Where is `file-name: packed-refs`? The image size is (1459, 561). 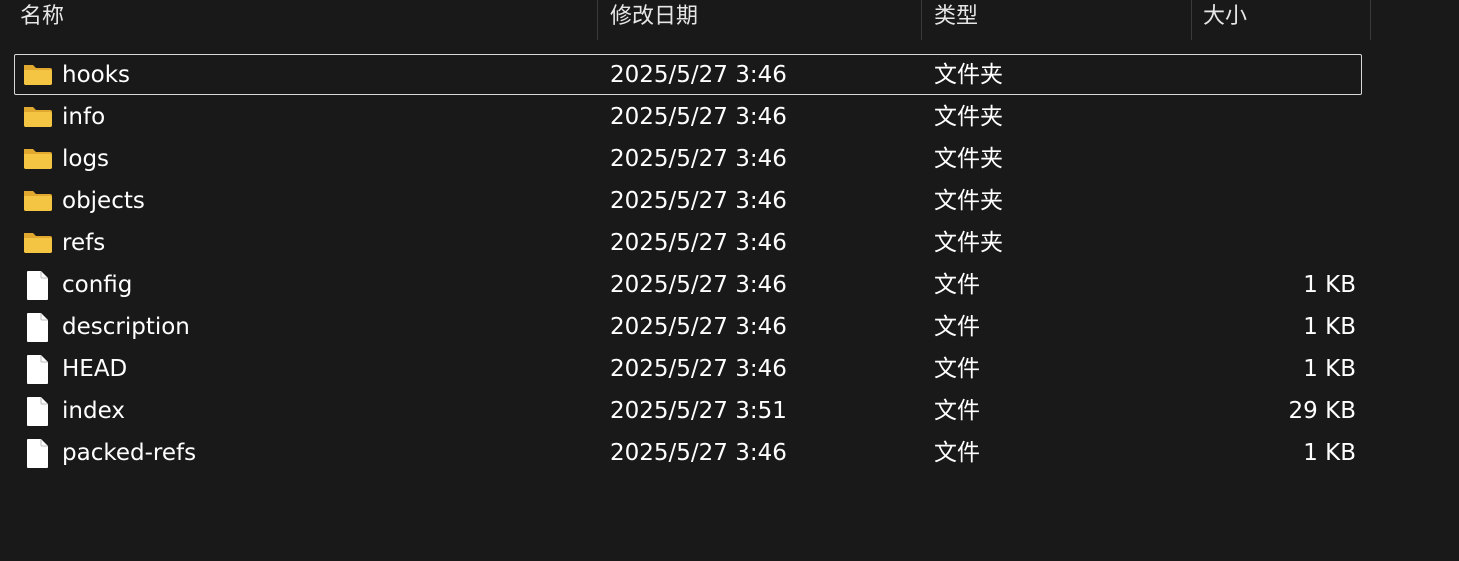 file-name: packed-refs is located at coordinates (129, 453).